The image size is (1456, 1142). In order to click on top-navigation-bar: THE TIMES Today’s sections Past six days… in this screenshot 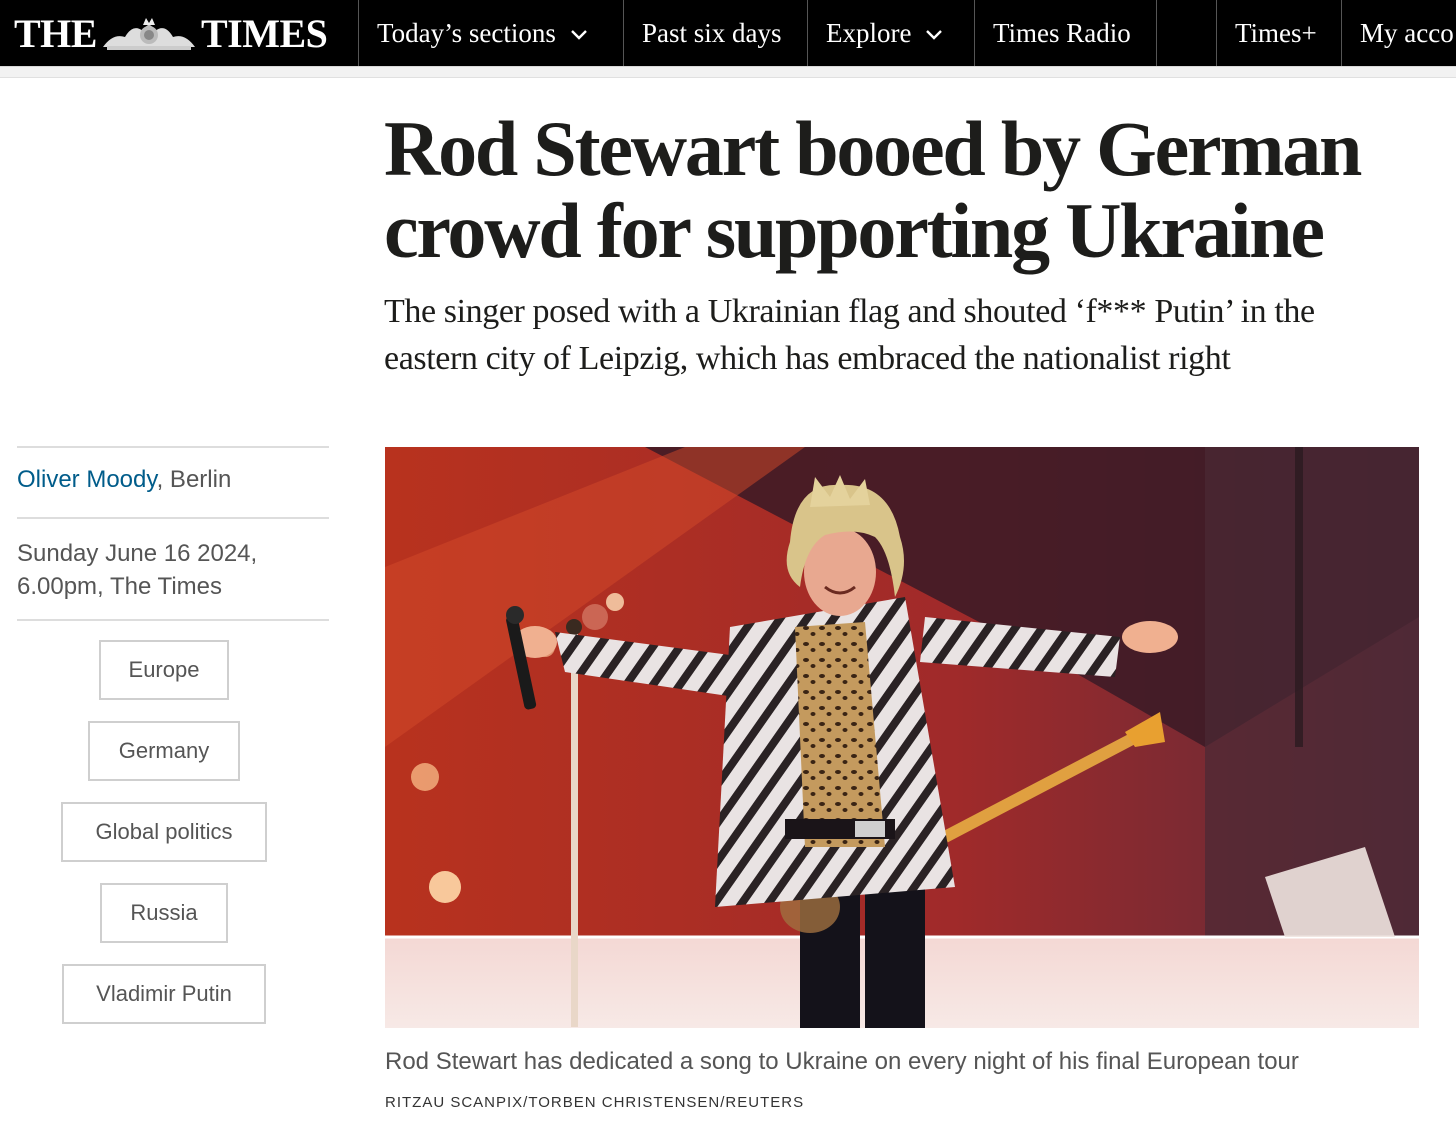, I will do `click(728, 33)`.